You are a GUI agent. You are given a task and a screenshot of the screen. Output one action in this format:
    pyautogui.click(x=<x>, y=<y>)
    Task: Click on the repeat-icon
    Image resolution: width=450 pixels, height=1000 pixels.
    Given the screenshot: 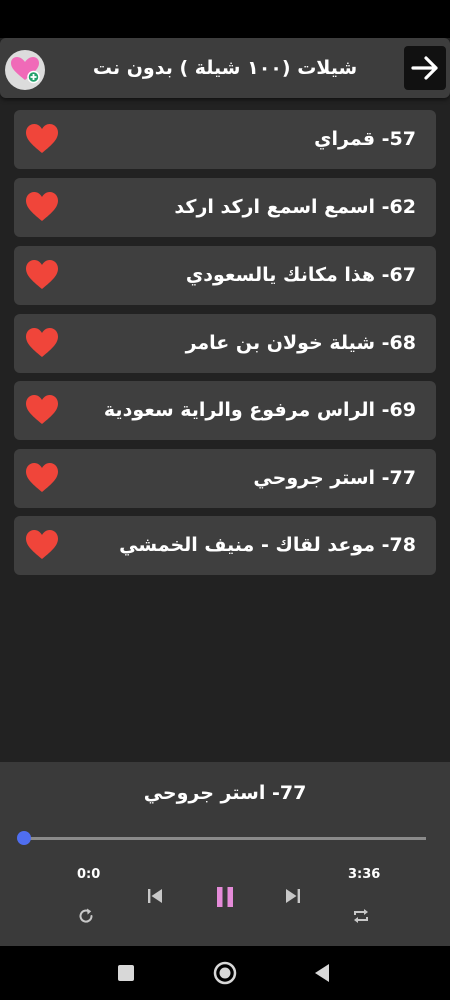 What is the action you would take?
    pyautogui.click(x=86, y=916)
    